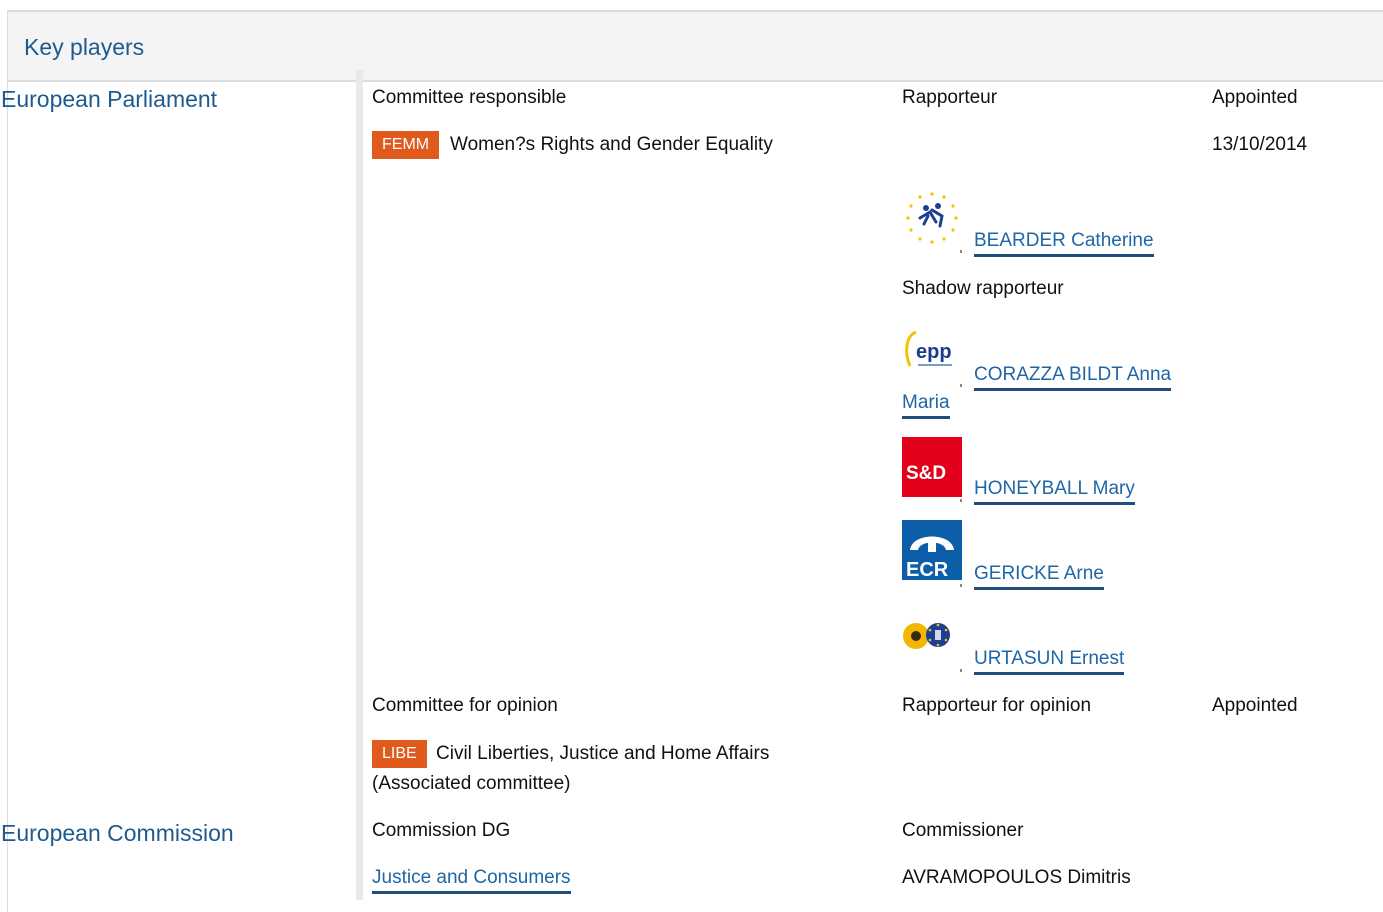  I want to click on alde-logo-icon, so click(932, 218).